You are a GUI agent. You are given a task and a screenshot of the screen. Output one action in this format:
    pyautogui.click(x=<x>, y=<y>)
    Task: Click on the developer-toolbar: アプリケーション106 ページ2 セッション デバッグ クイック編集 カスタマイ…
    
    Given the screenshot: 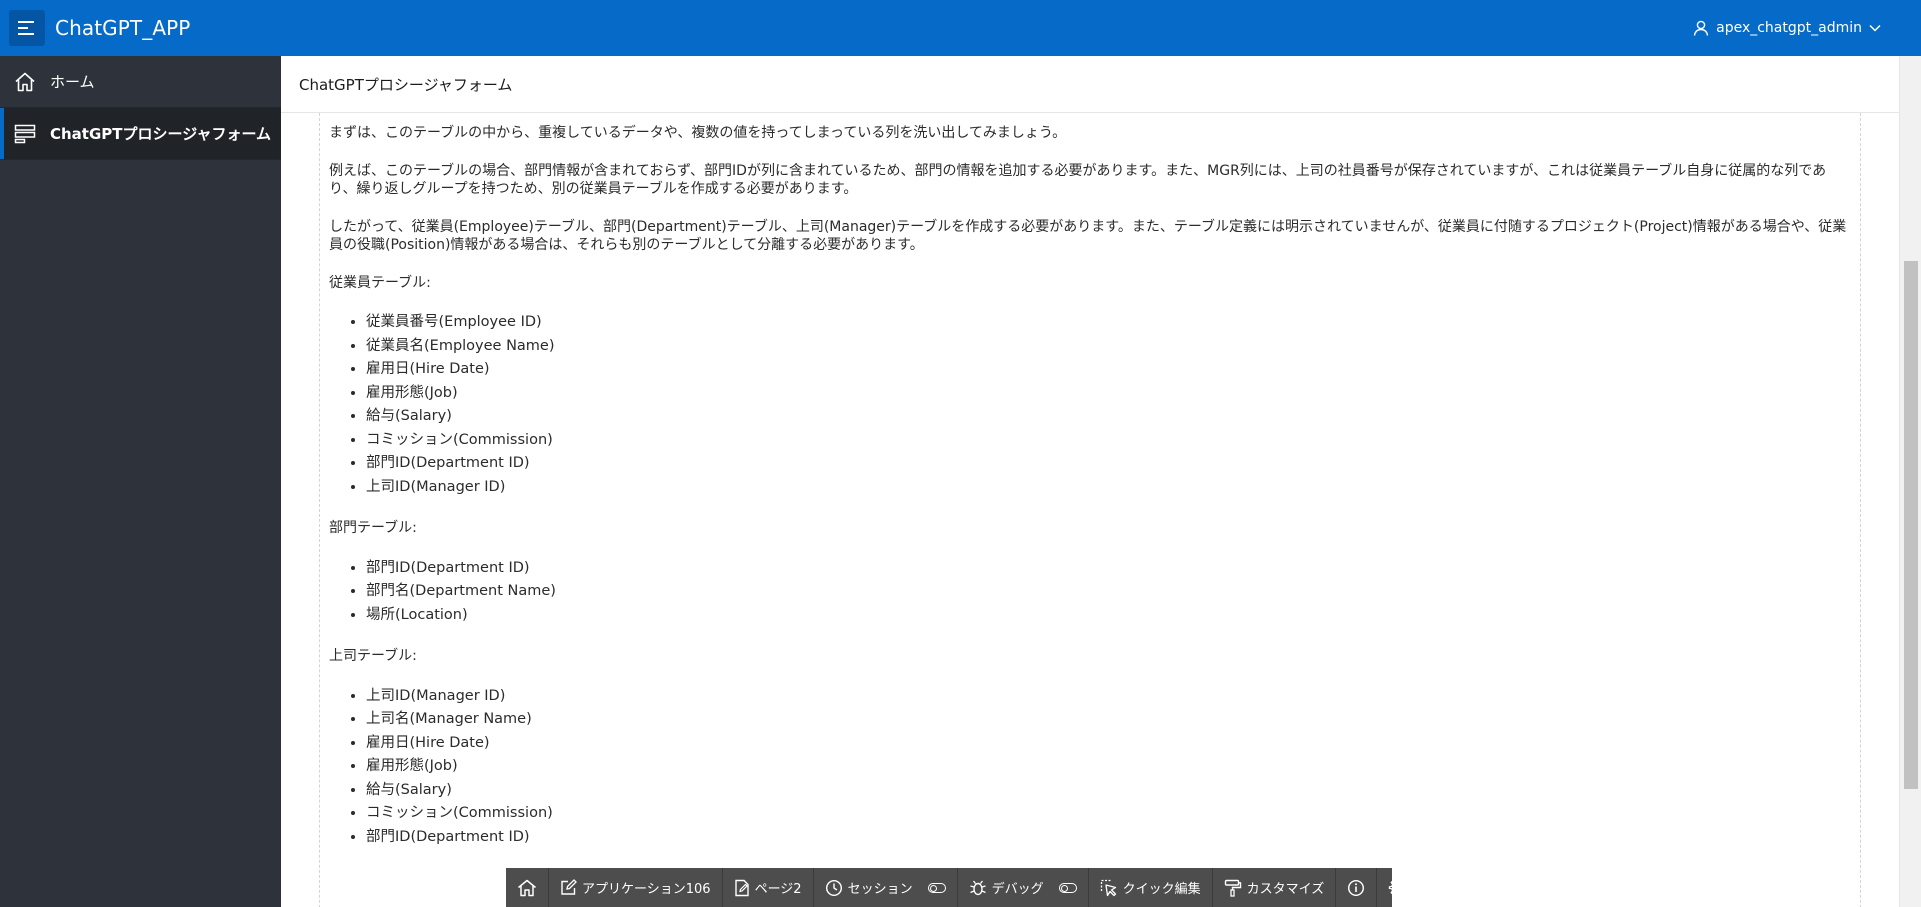 What is the action you would take?
    pyautogui.click(x=956, y=887)
    